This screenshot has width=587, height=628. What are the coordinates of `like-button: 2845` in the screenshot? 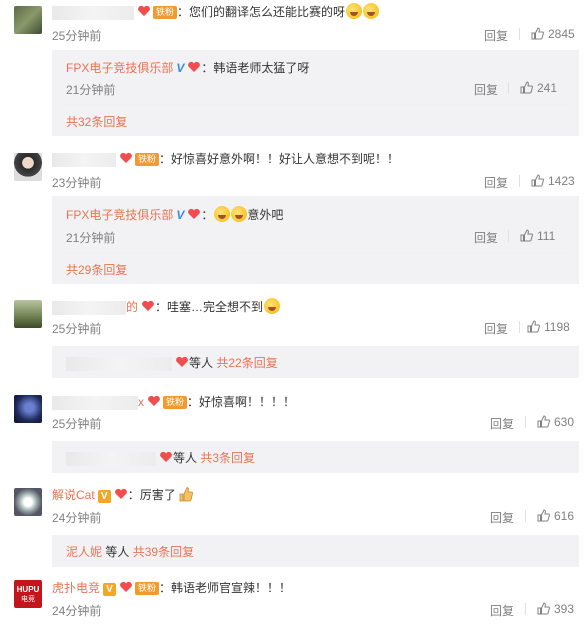 It's located at (553, 35).